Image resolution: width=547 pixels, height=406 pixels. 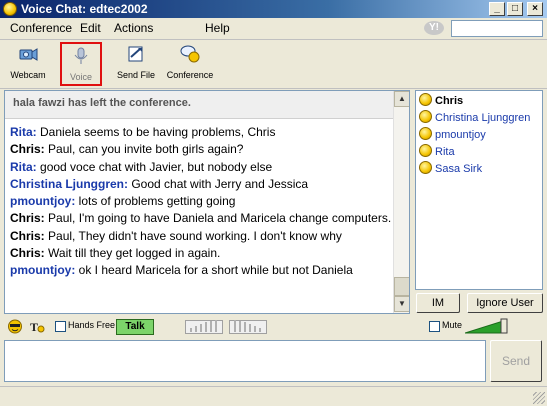 I want to click on participant-item: Rita, so click(x=437, y=152).